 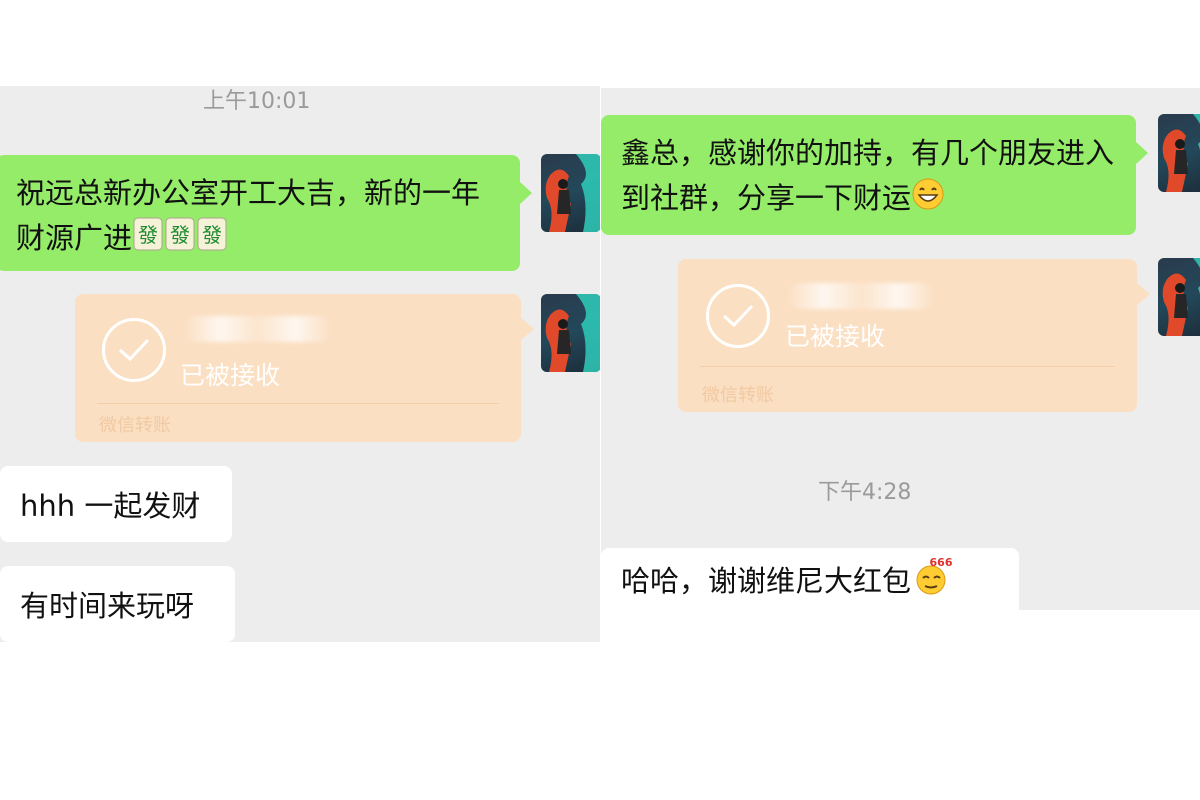 What do you see at coordinates (257, 101) in the screenshot?
I see `timestamp: 上午10:01` at bounding box center [257, 101].